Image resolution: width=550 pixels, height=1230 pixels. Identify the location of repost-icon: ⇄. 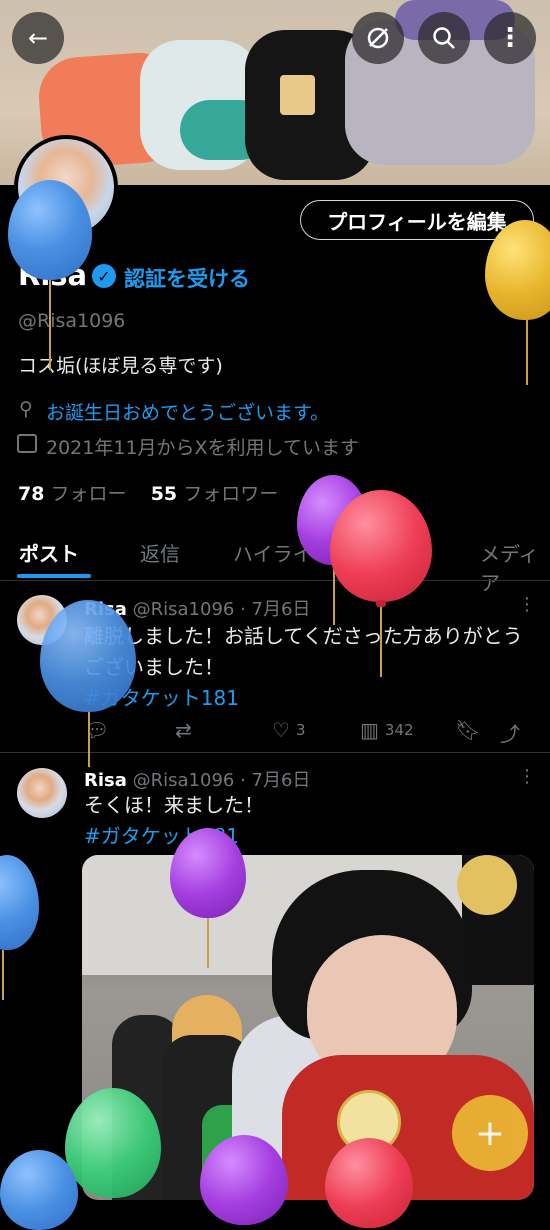
(183, 730).